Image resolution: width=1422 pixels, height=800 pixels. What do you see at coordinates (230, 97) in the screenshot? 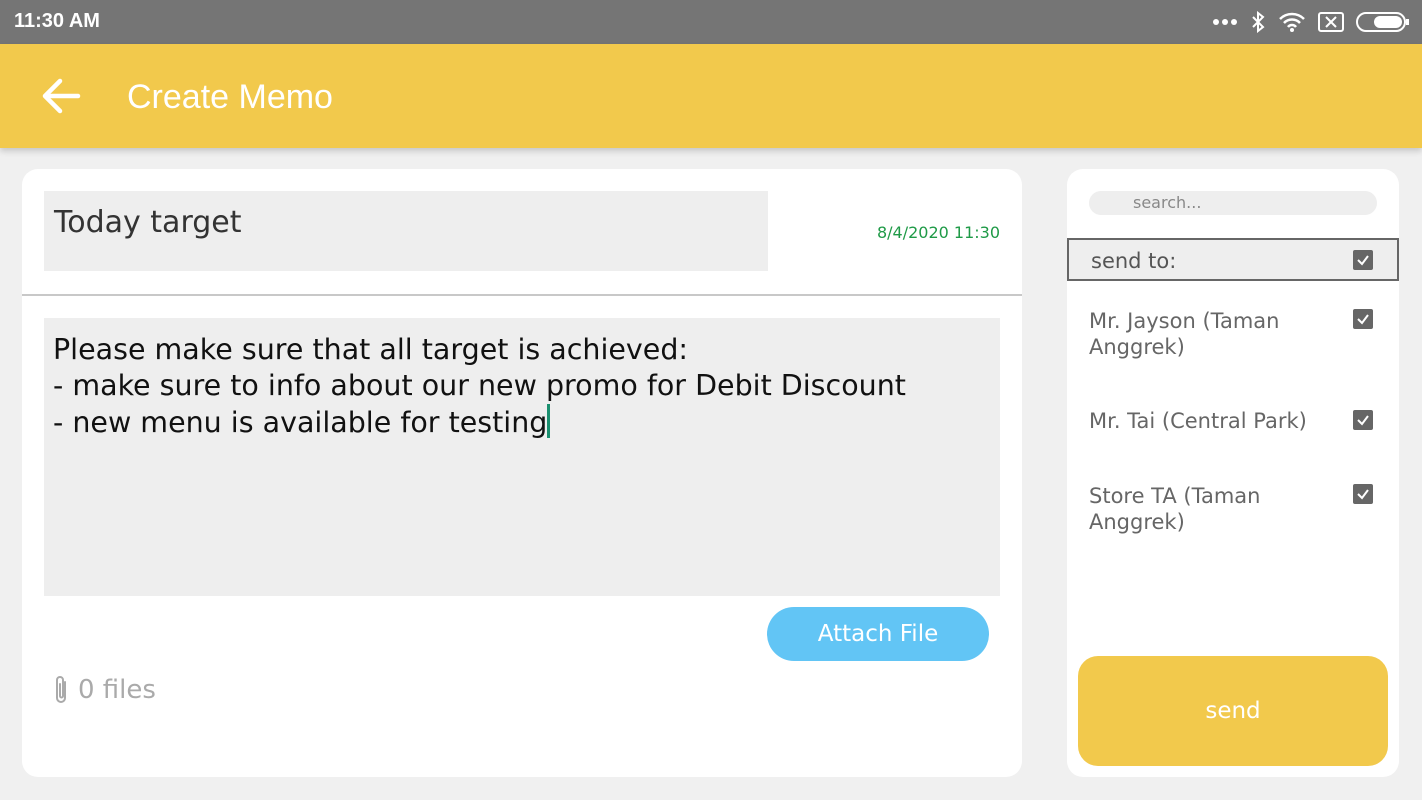
I see `page-title: Create Memo` at bounding box center [230, 97].